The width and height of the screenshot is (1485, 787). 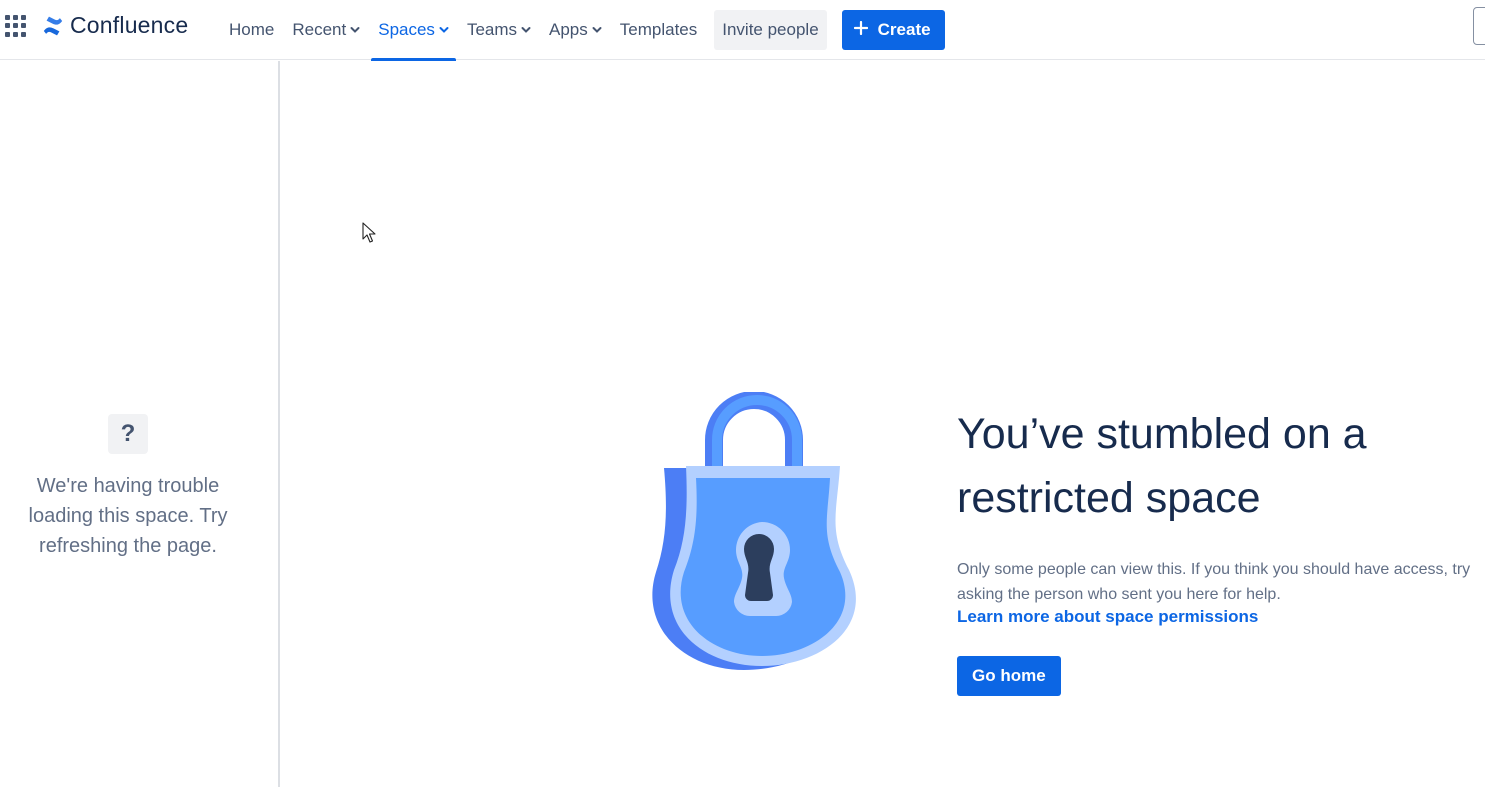 What do you see at coordinates (129, 25) in the screenshot?
I see `app-name: Confluence` at bounding box center [129, 25].